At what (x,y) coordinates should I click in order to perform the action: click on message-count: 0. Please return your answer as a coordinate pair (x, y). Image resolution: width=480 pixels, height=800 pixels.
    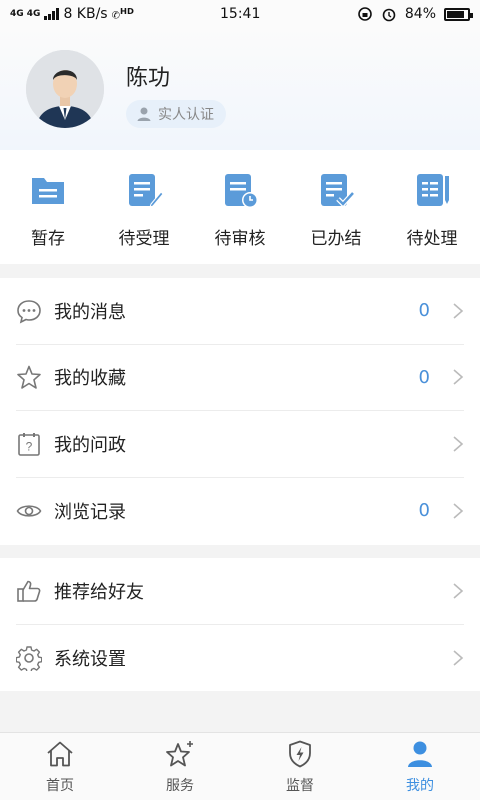
    Looking at the image, I should click on (424, 311).